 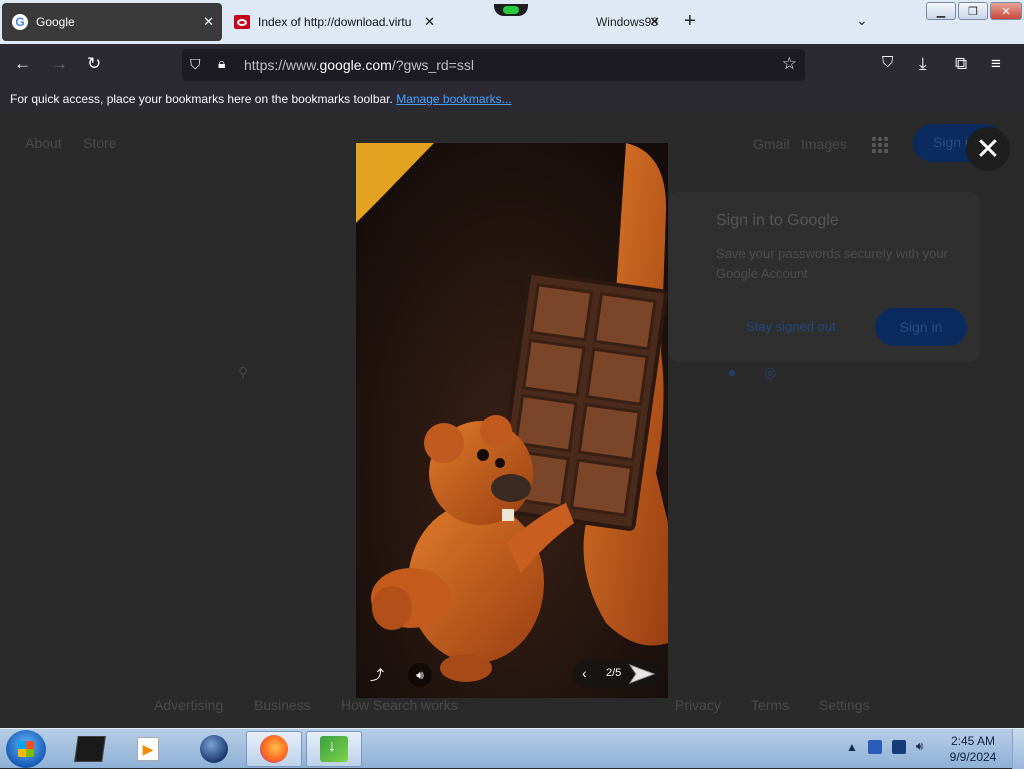 What do you see at coordinates (923, 64) in the screenshot?
I see `download-icon: ⤓` at bounding box center [923, 64].